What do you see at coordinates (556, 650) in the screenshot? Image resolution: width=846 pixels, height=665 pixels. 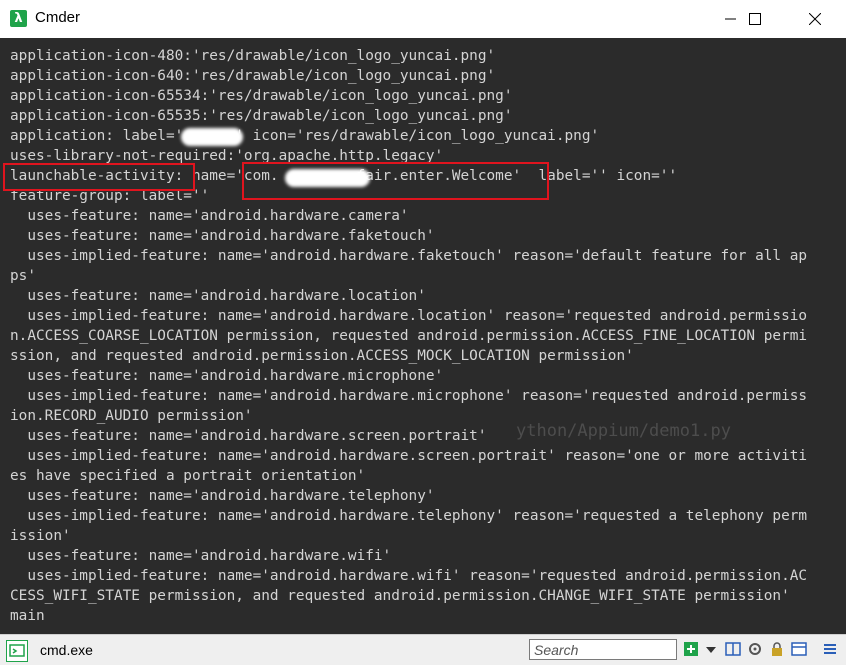 I see `search-placeholder: Search` at bounding box center [556, 650].